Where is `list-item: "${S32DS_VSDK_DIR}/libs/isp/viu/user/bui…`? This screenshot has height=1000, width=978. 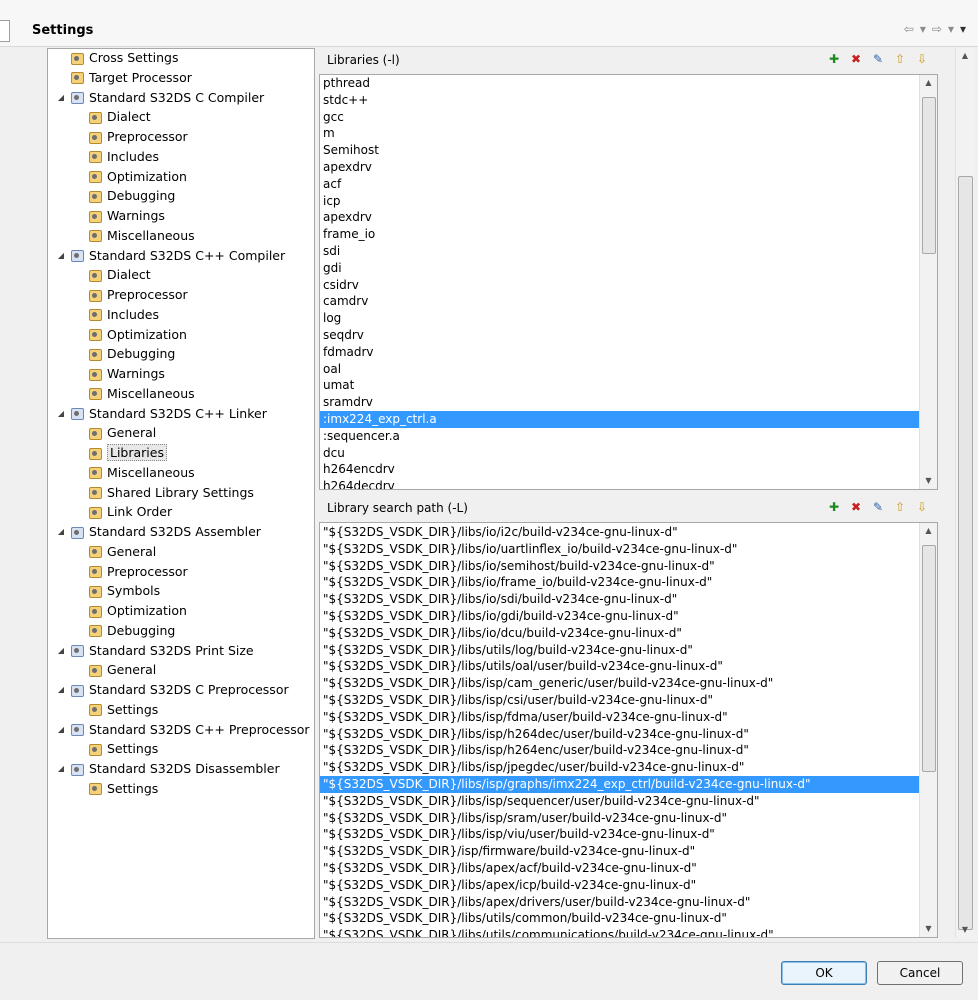
list-item: "${S32DS_VSDK_DIR}/libs/isp/viu/user/bui… is located at coordinates (620, 834).